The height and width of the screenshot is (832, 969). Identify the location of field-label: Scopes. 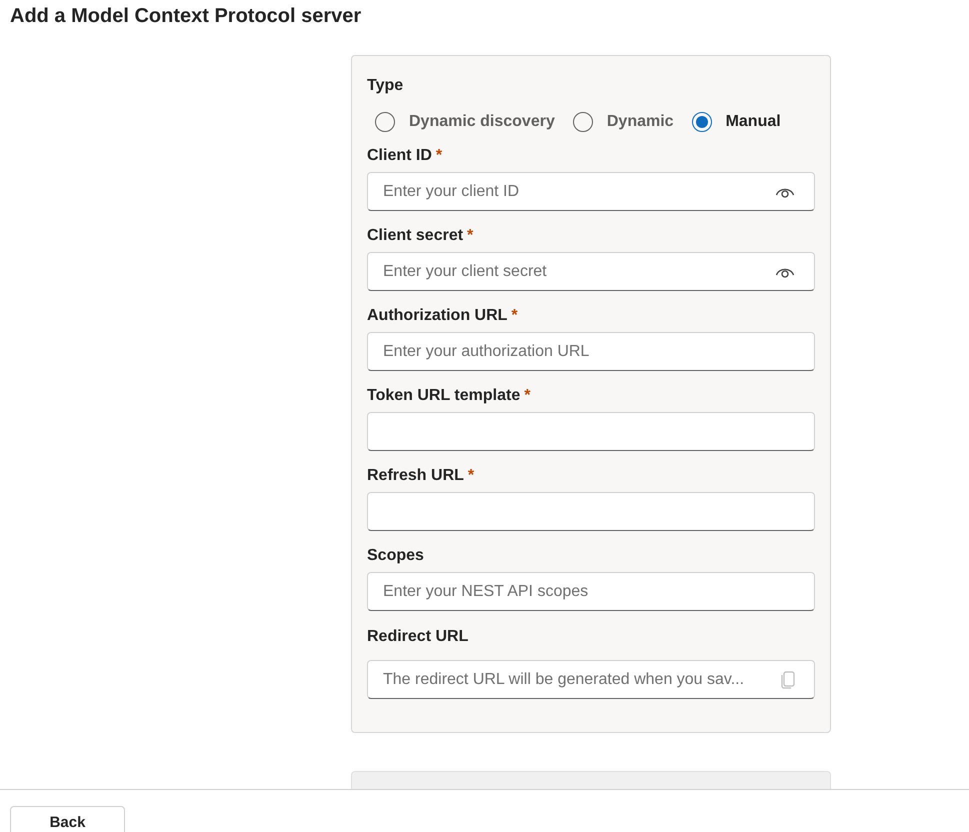
(396, 556).